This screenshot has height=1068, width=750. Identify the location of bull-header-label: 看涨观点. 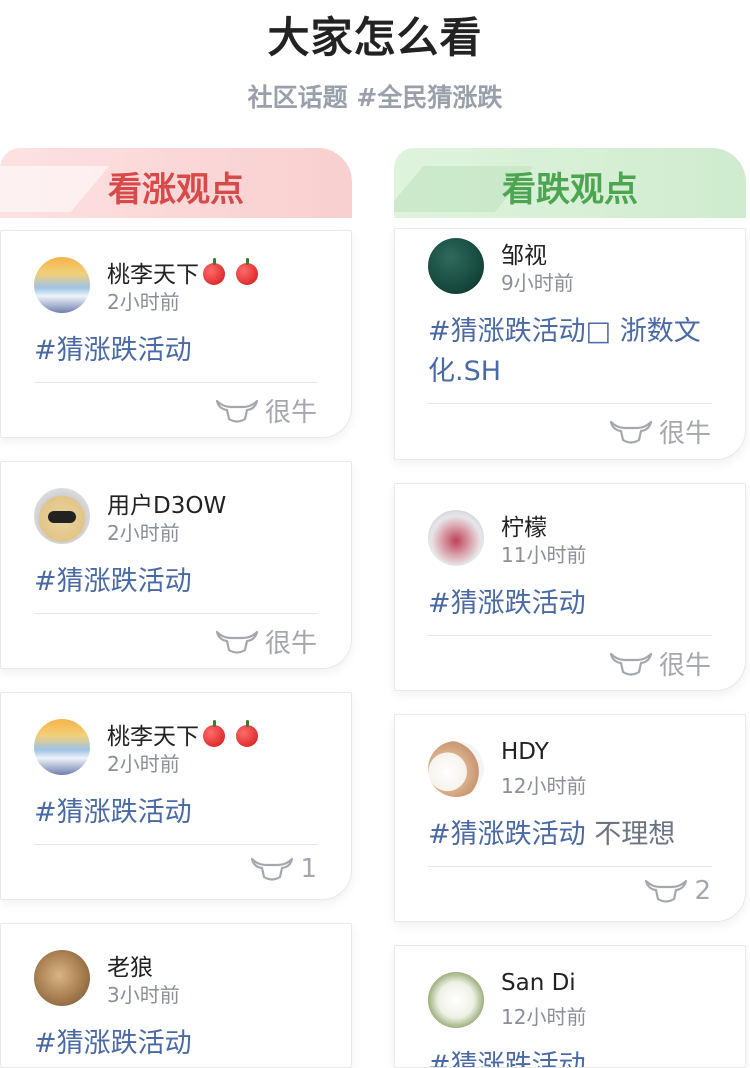
(176, 190).